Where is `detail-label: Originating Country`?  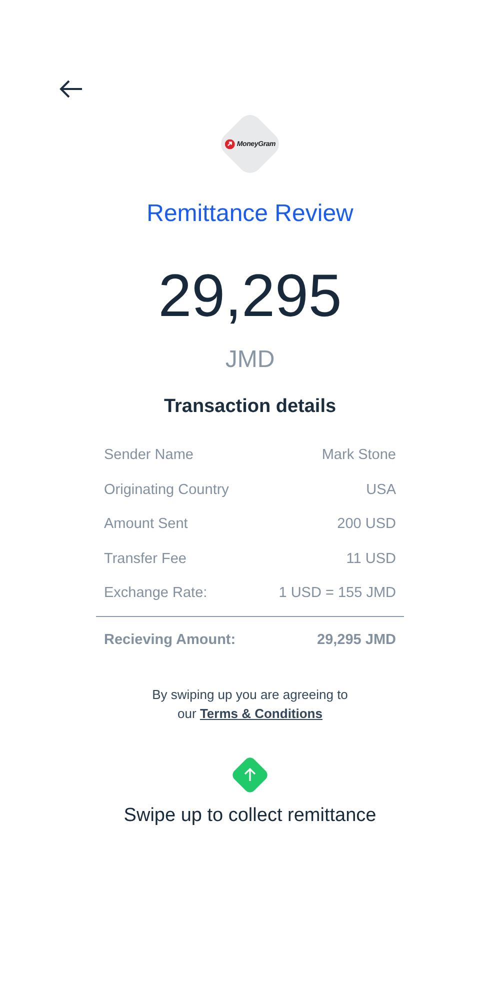 detail-label: Originating Country is located at coordinates (166, 490).